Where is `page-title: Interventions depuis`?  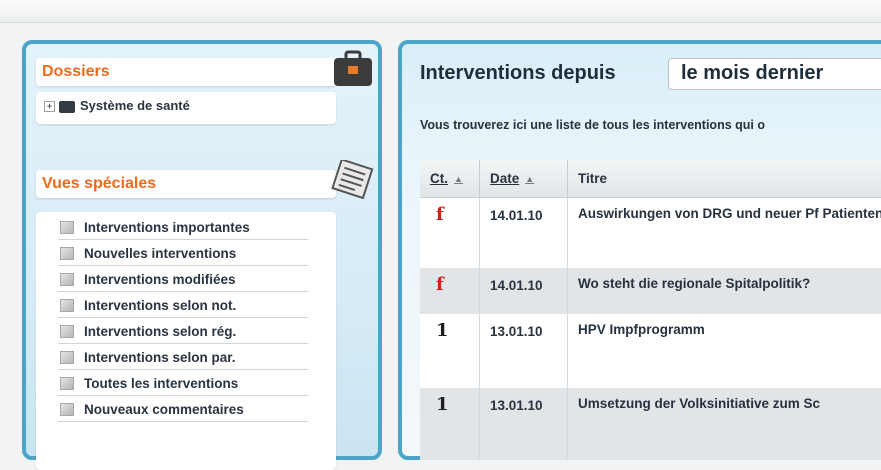 page-title: Interventions depuis is located at coordinates (518, 73).